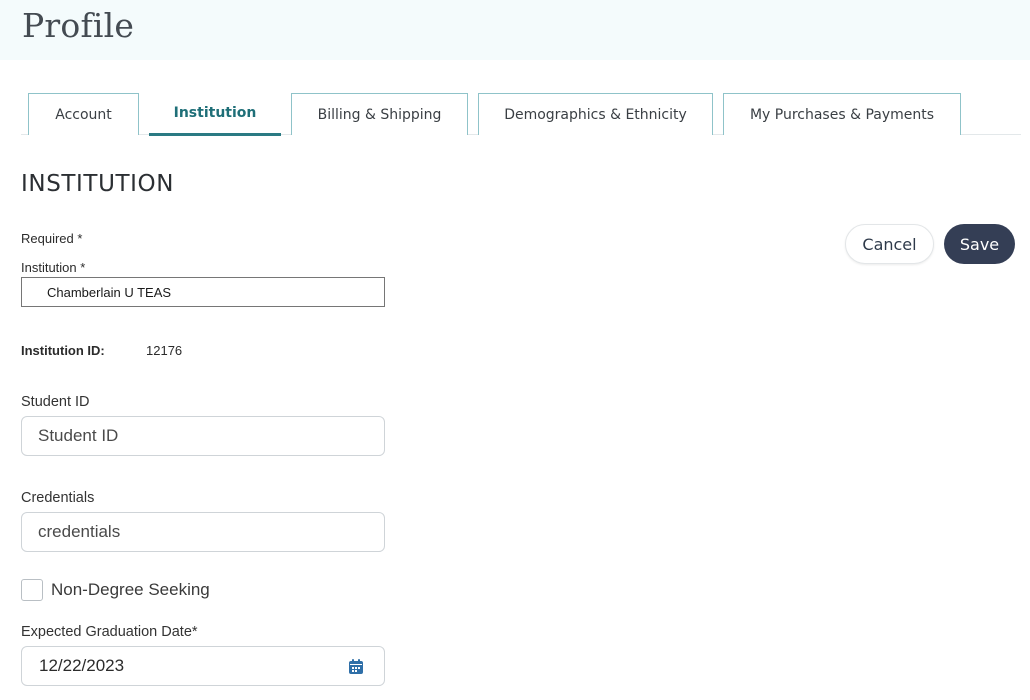 The width and height of the screenshot is (1030, 700). What do you see at coordinates (63, 350) in the screenshot?
I see `institution-id-label: Institution ID:` at bounding box center [63, 350].